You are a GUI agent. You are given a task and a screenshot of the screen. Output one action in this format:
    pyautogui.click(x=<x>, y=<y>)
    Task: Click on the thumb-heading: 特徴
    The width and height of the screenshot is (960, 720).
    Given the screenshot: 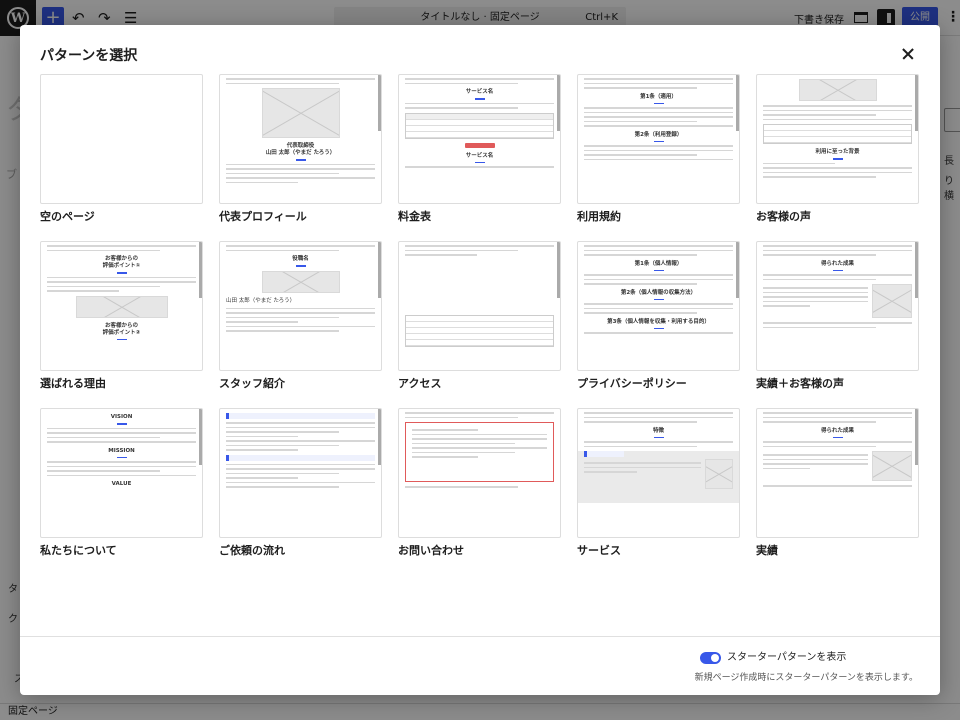 What is the action you would take?
    pyautogui.click(x=658, y=430)
    